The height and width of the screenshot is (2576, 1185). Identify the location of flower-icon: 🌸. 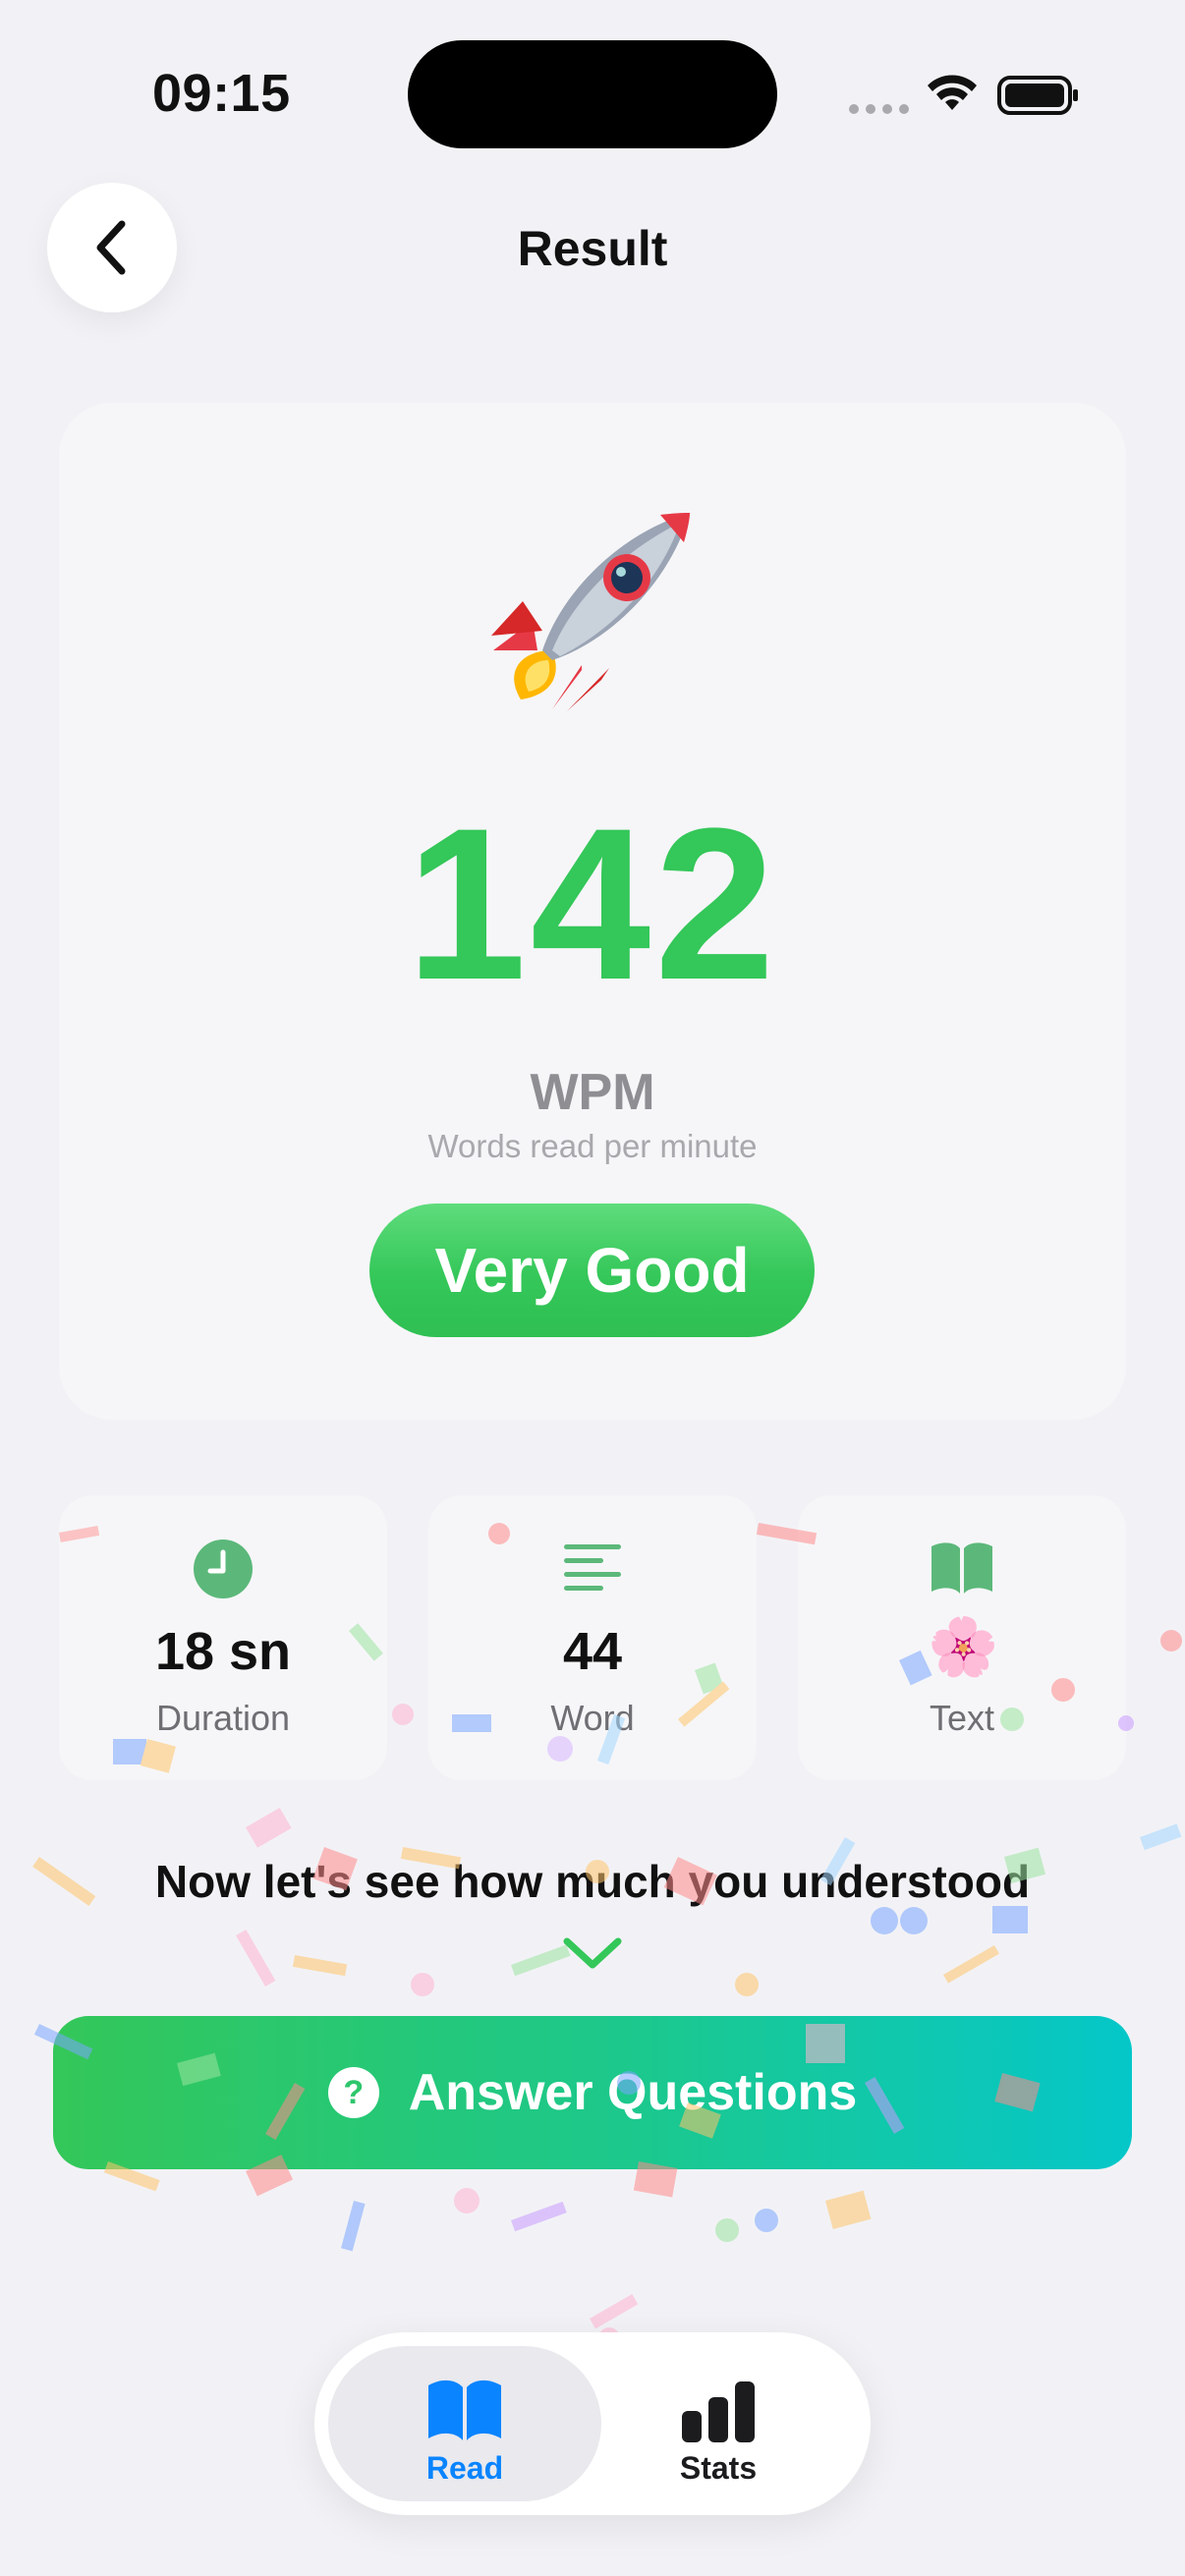
(964, 1647).